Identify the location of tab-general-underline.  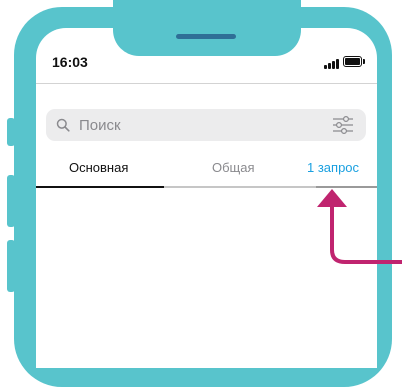
(240, 187).